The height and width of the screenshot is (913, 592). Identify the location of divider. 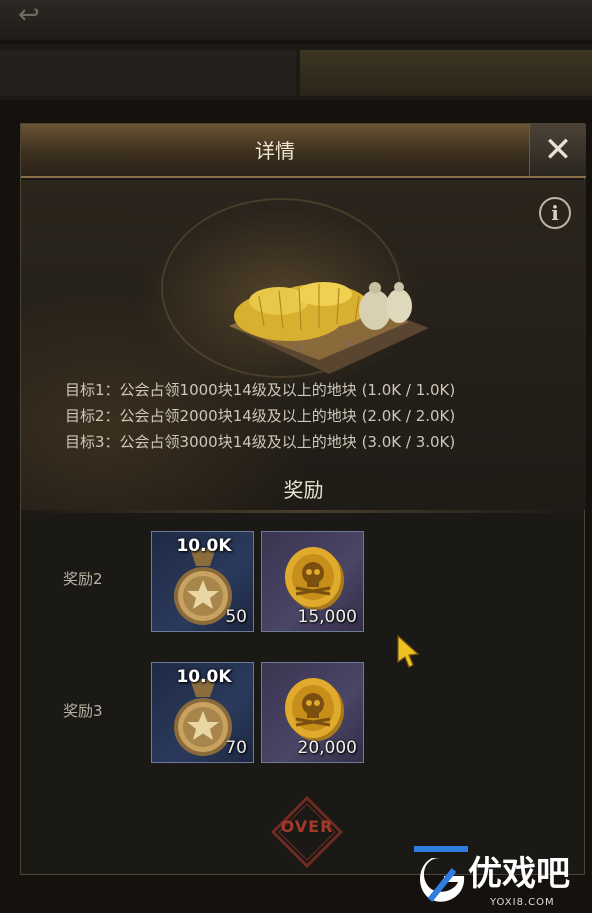
(303, 511).